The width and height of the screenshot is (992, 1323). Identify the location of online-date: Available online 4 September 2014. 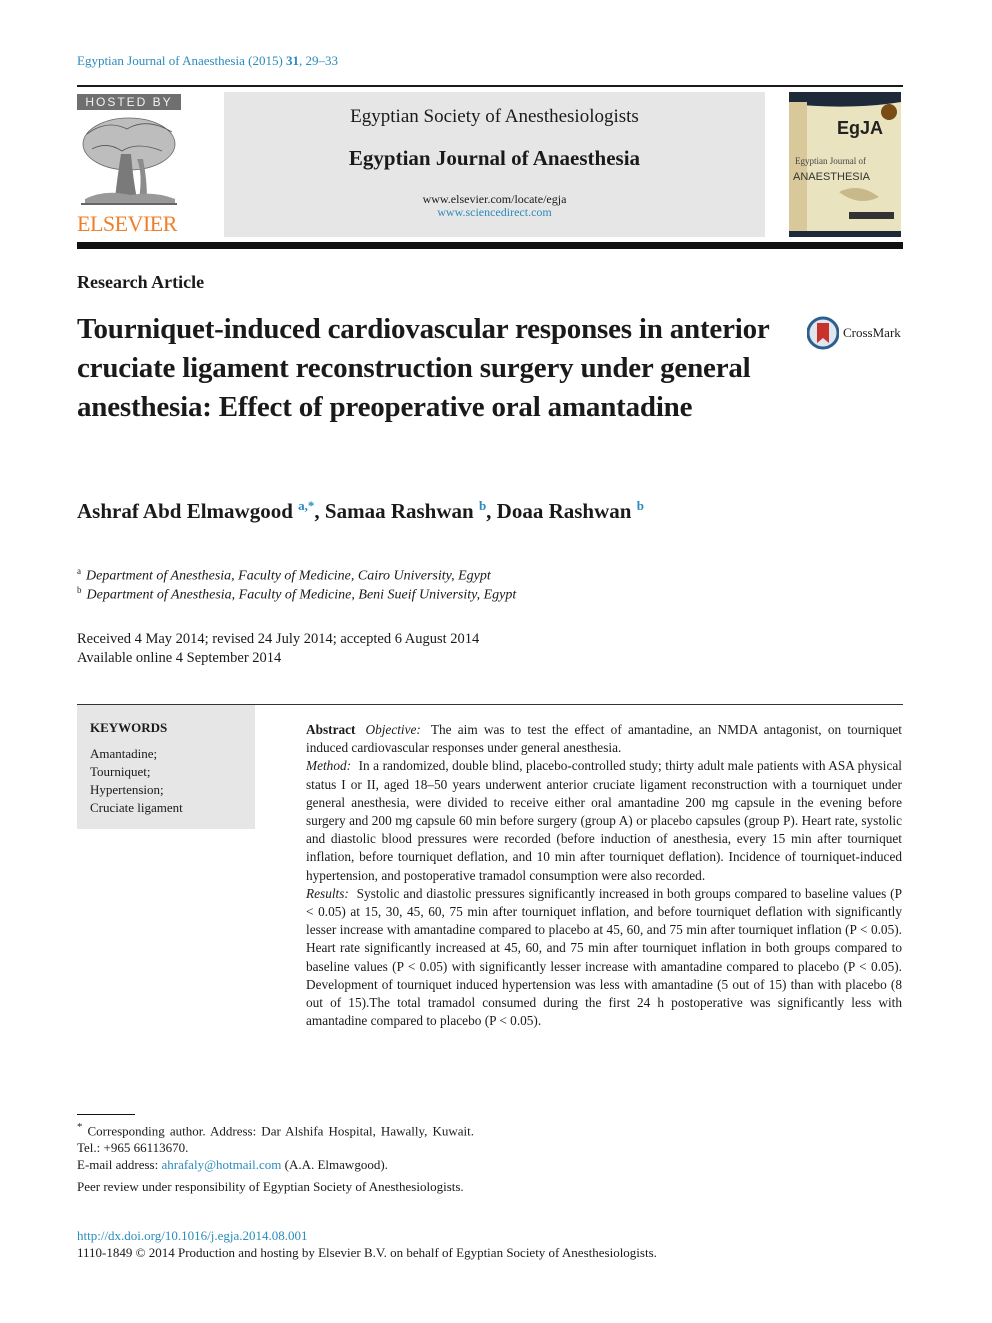
(179, 658).